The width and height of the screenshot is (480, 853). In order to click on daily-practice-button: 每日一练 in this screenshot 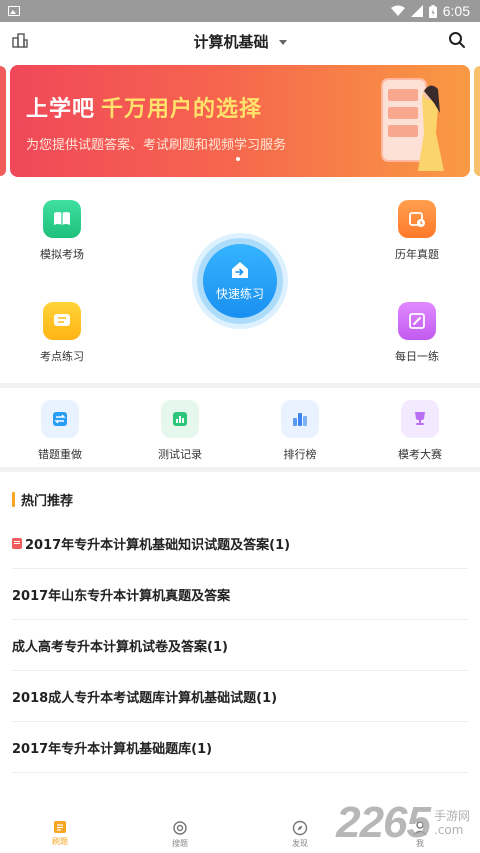, I will do `click(417, 333)`.